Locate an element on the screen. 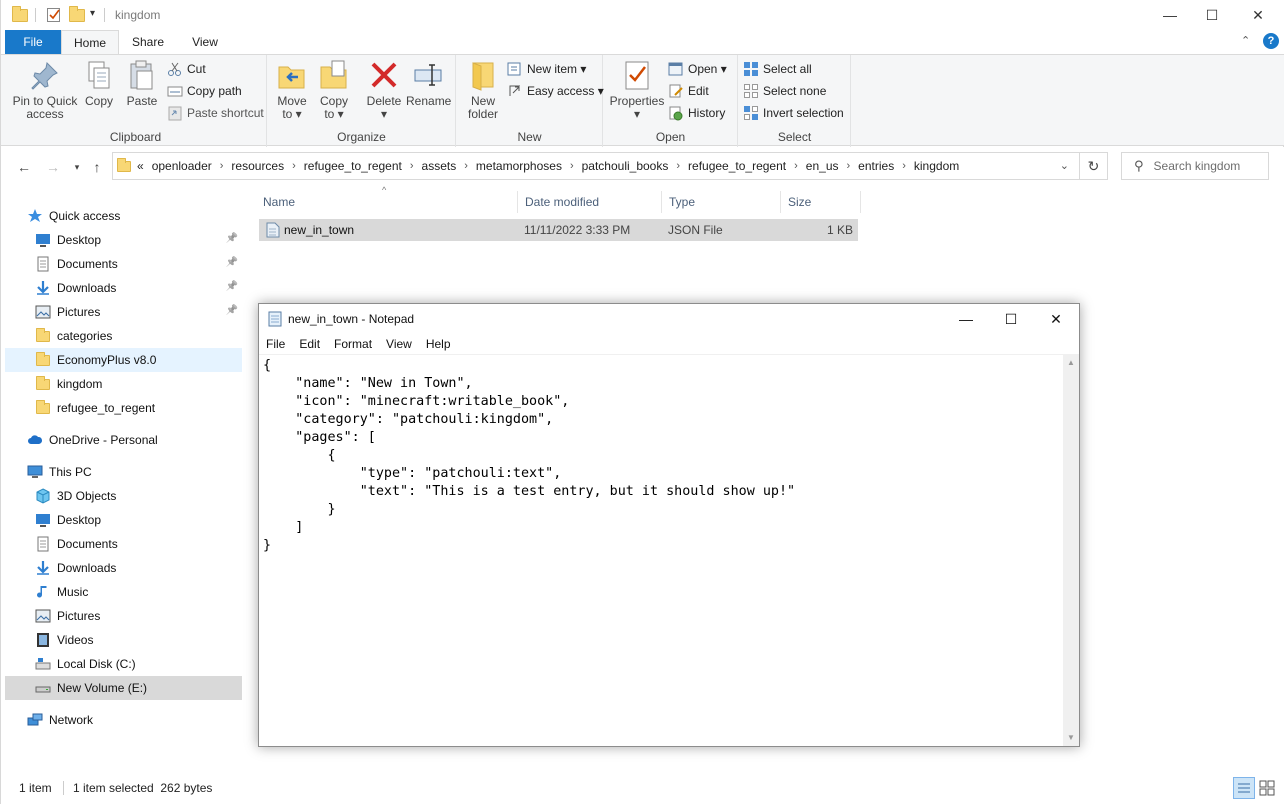 The image size is (1284, 804). recent-locations-chevron-icon: ▾ is located at coordinates (77, 167).